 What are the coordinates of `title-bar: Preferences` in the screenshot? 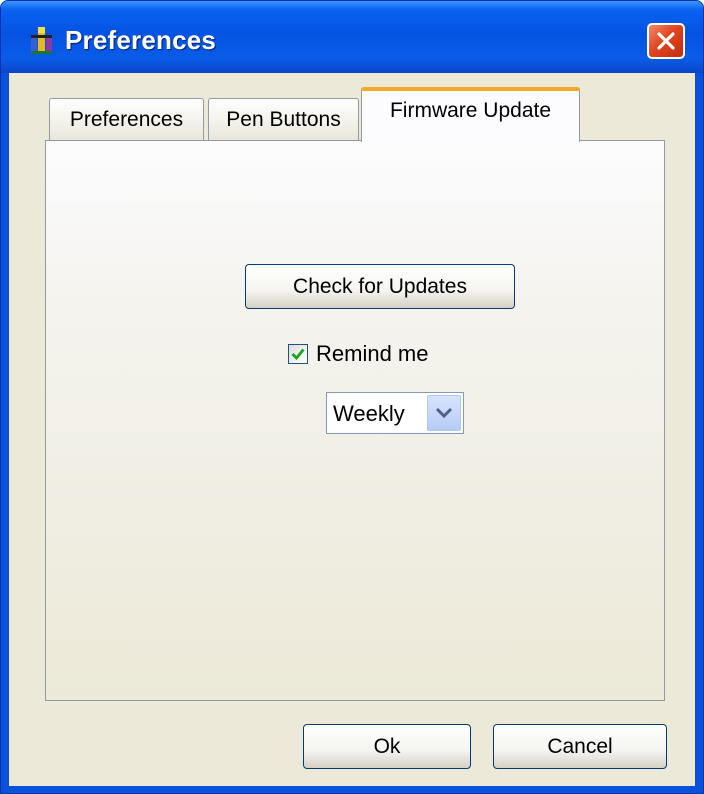 It's located at (352, 37).